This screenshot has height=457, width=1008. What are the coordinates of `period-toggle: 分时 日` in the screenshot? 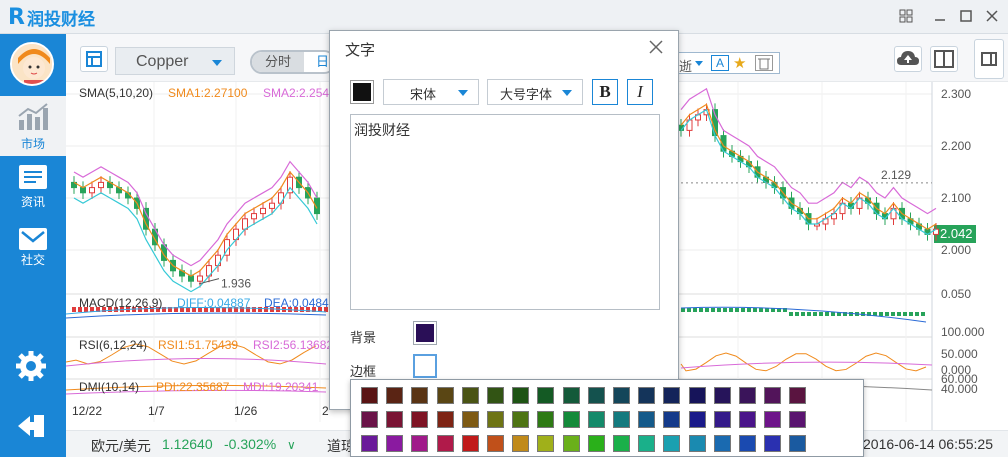 It's located at (293, 62).